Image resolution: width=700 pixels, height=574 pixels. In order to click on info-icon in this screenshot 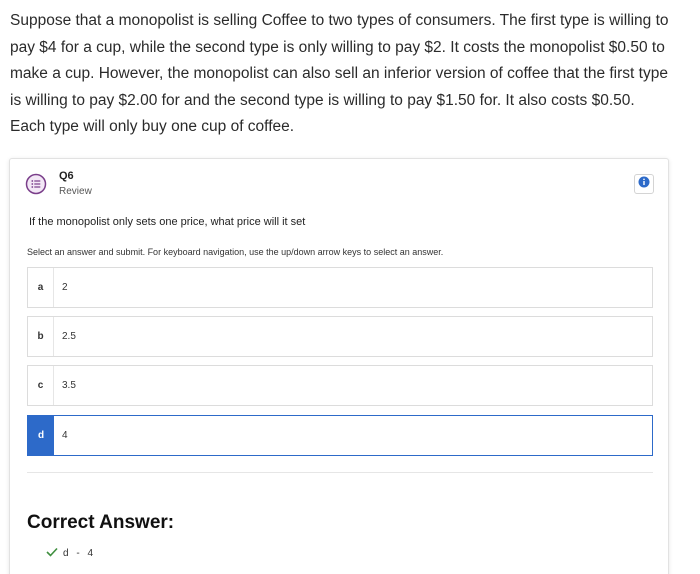, I will do `click(644, 184)`.